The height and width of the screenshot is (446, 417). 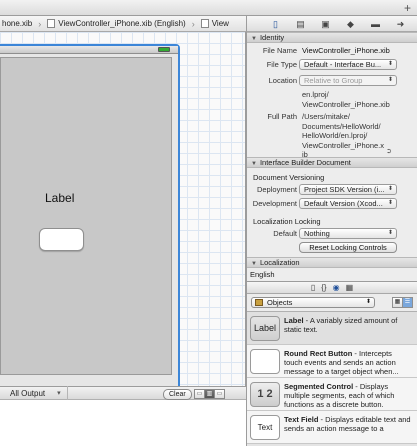 I want to click on console-view-icon: ▭, so click(x=219, y=394).